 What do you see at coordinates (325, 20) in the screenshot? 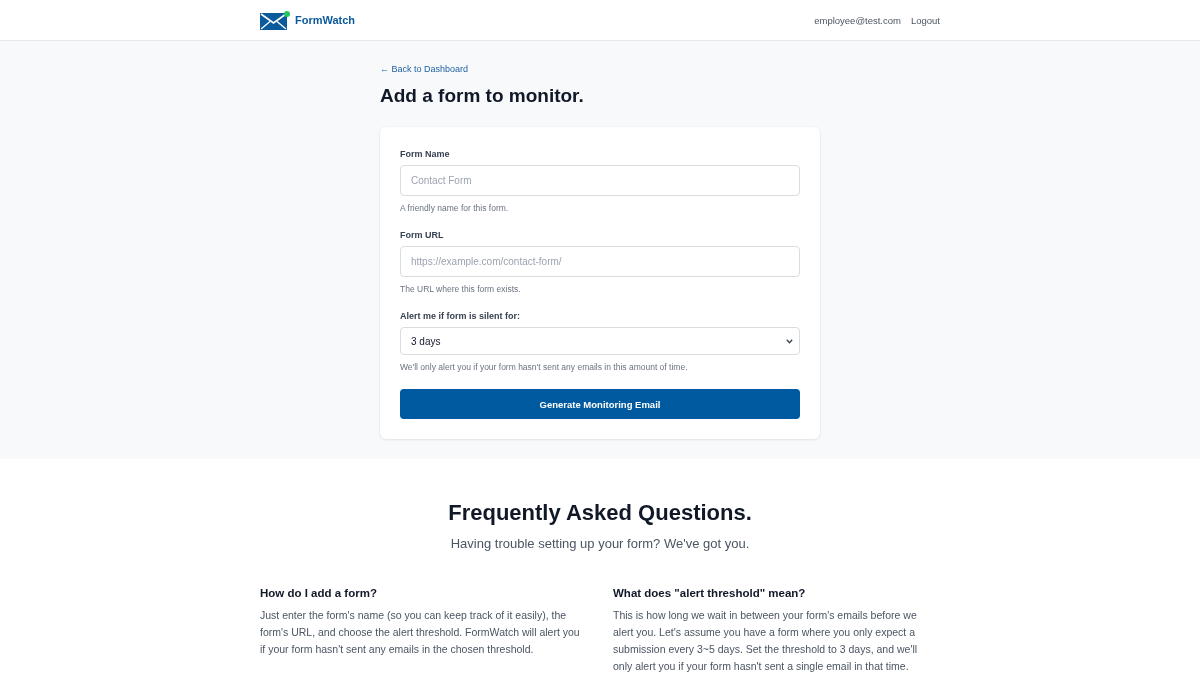
I see `brand-name: FormWatch` at bounding box center [325, 20].